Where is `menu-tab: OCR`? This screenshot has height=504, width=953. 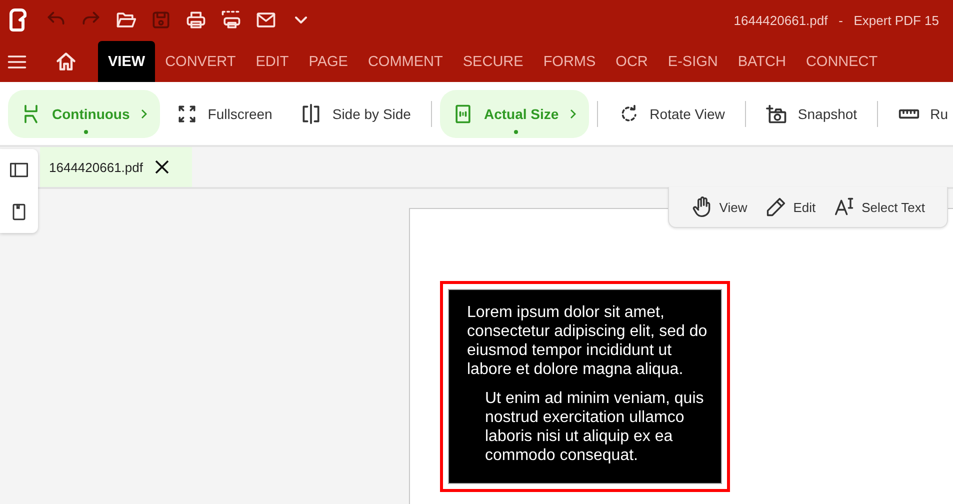 menu-tab: OCR is located at coordinates (632, 61).